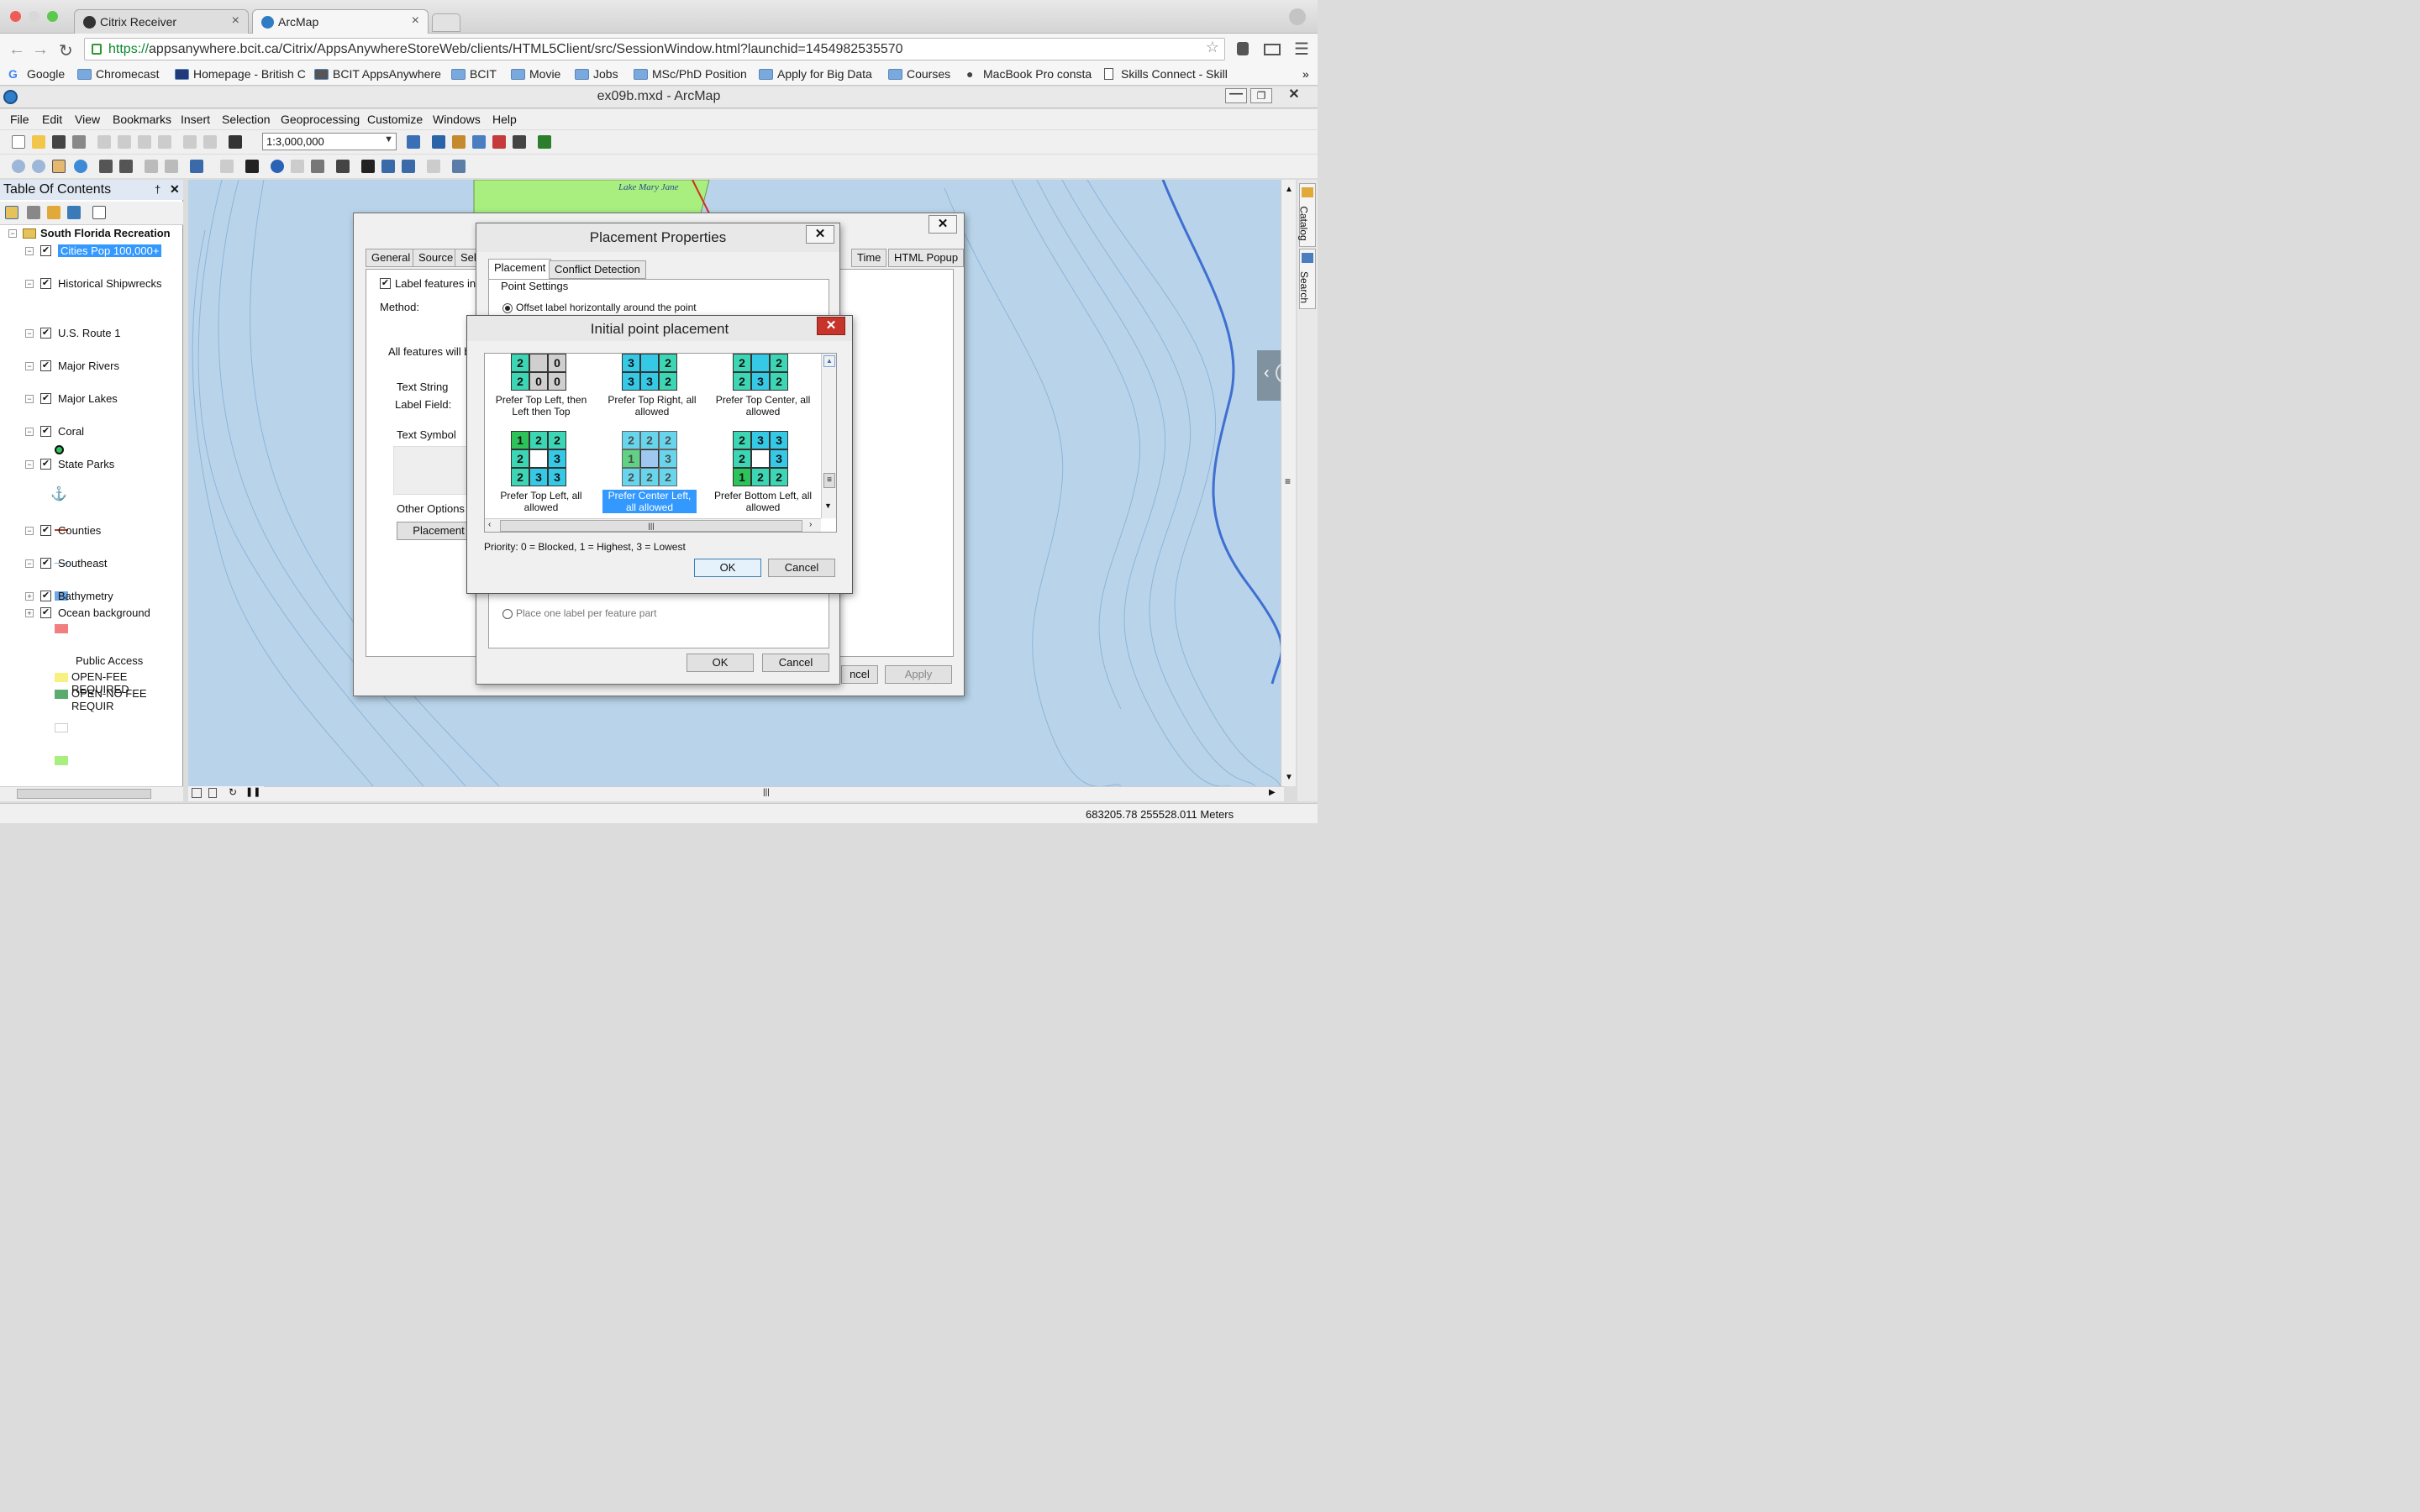 This screenshot has height=1512, width=2420. I want to click on list-by-drawing-order-icon, so click(11, 212).